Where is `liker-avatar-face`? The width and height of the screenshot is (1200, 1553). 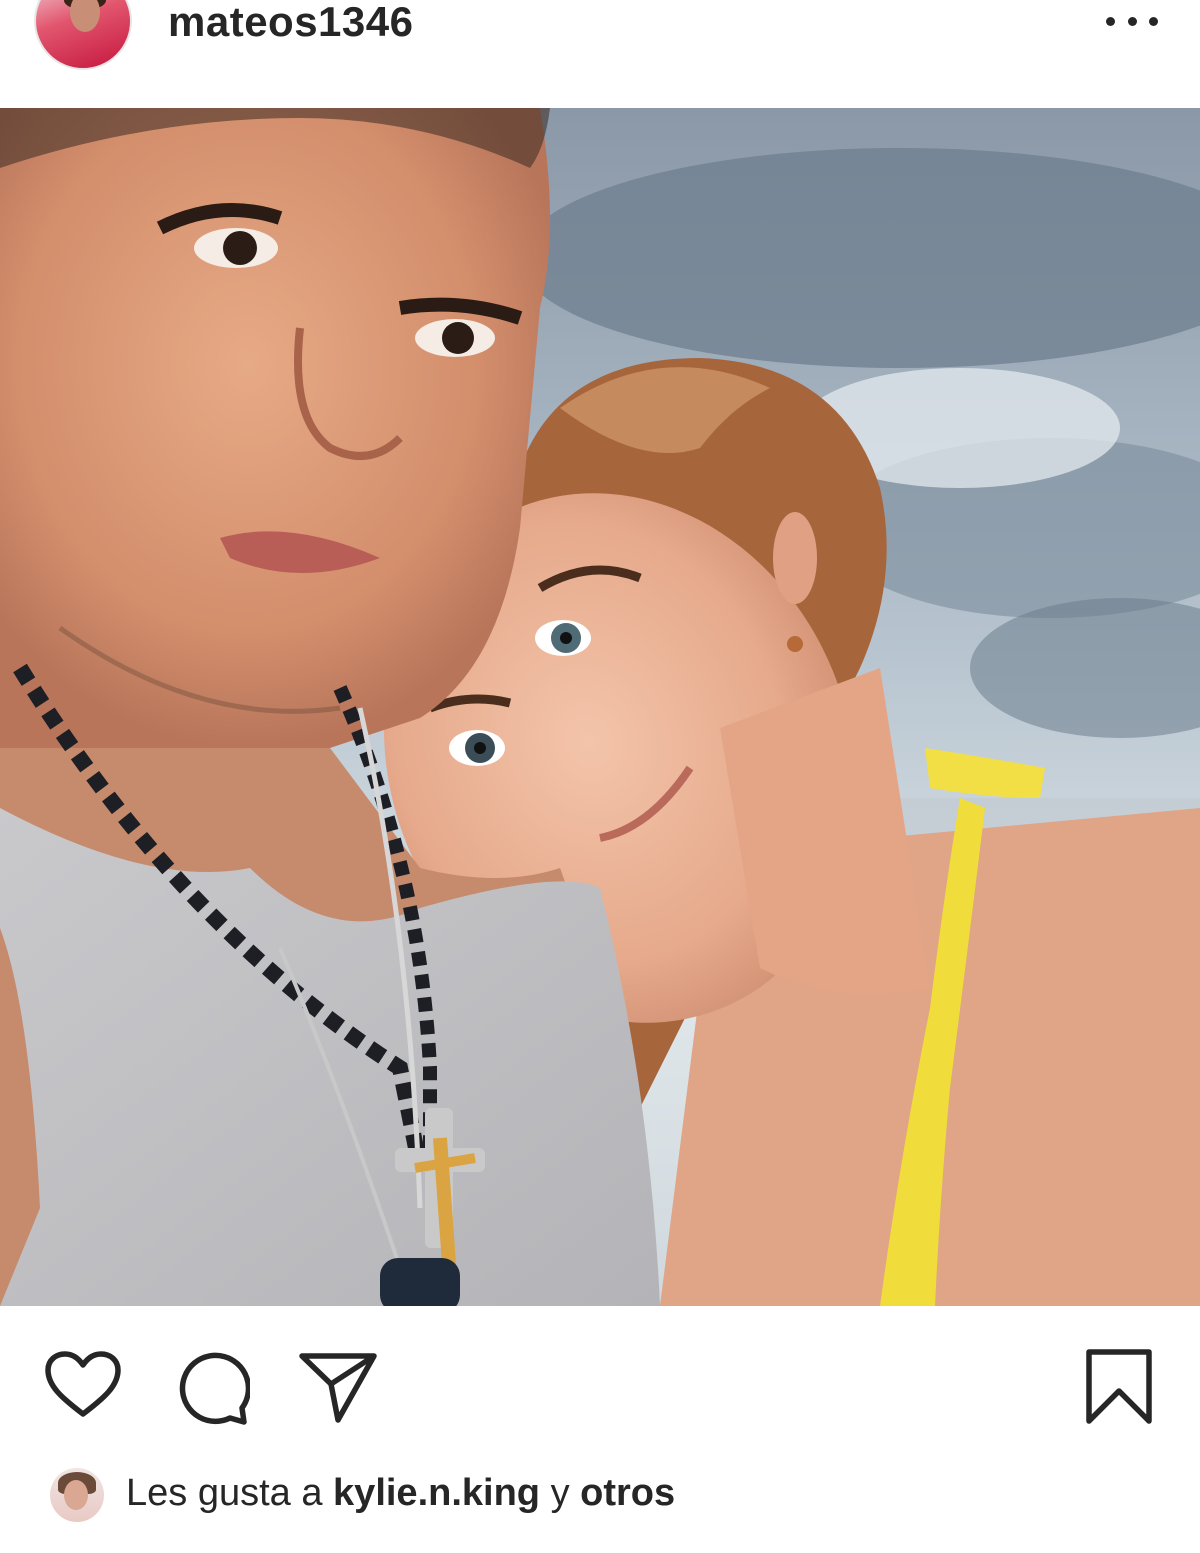
liker-avatar-face is located at coordinates (76, 1495).